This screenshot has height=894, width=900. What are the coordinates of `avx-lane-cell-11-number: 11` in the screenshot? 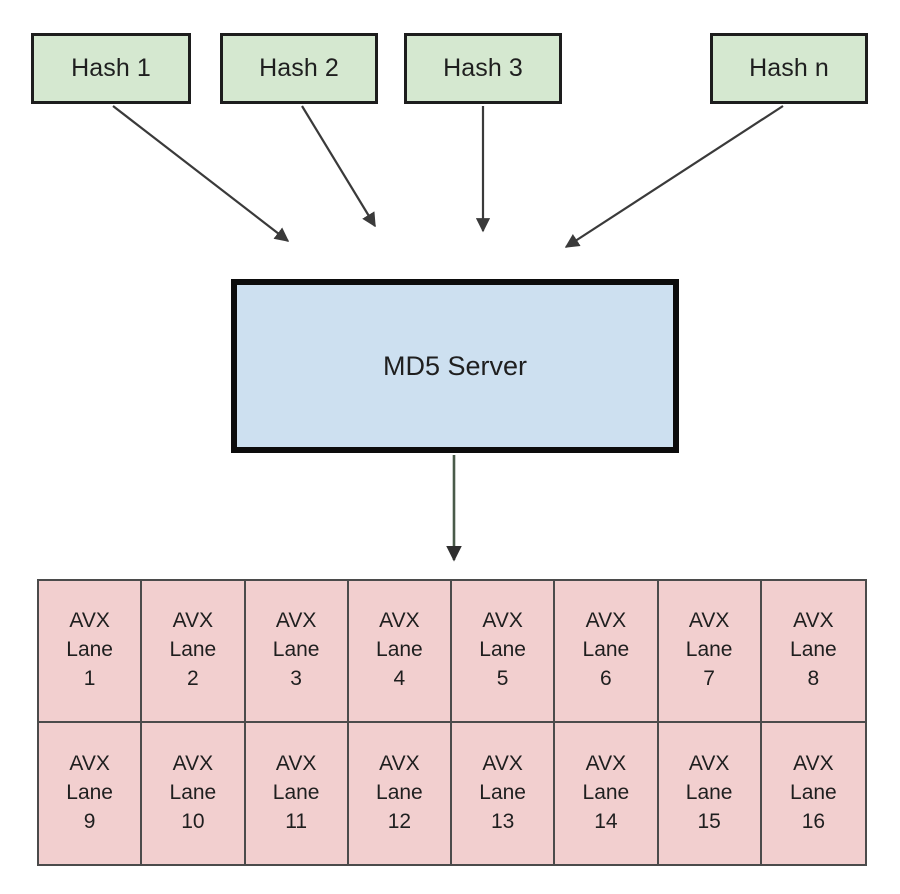 It's located at (296, 821).